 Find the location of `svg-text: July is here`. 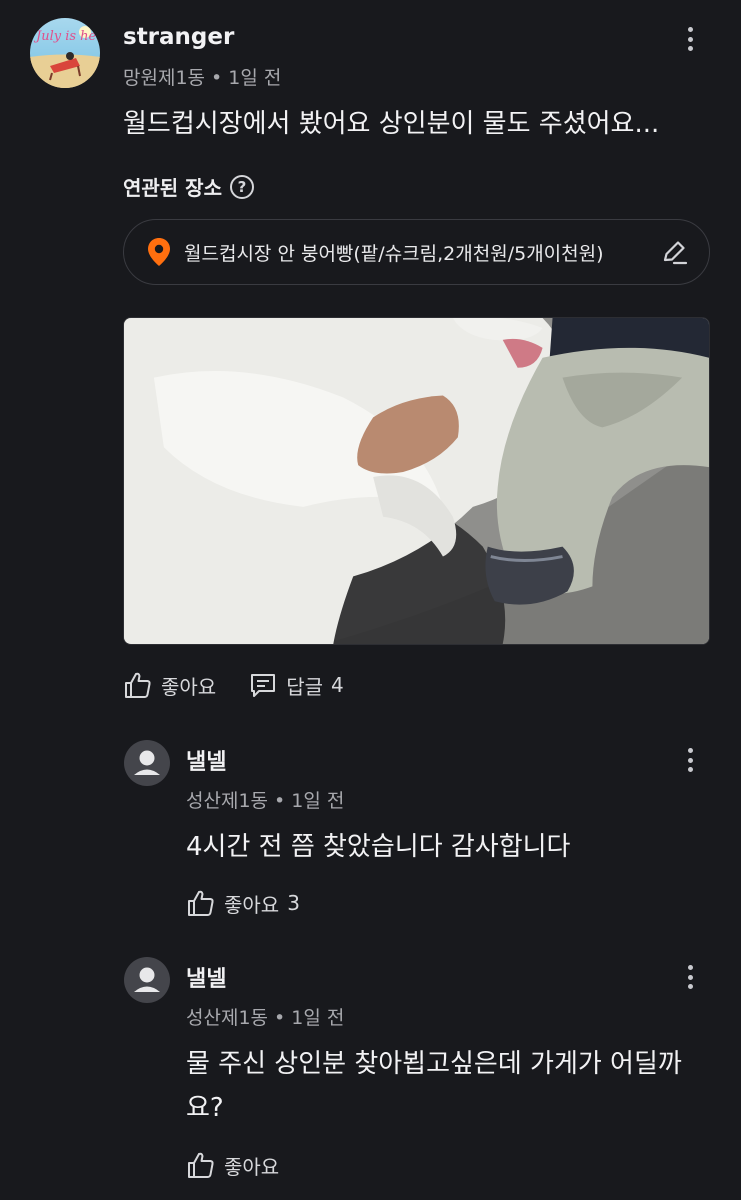

svg-text: July is here is located at coordinates (66, 36).